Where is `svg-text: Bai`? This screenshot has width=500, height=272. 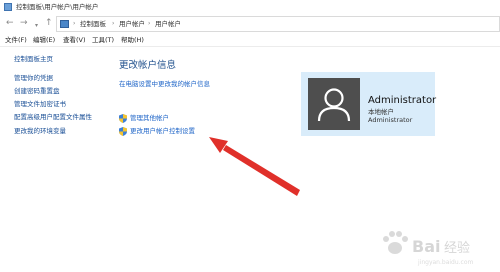
svg-text: Bai is located at coordinates (426, 246).